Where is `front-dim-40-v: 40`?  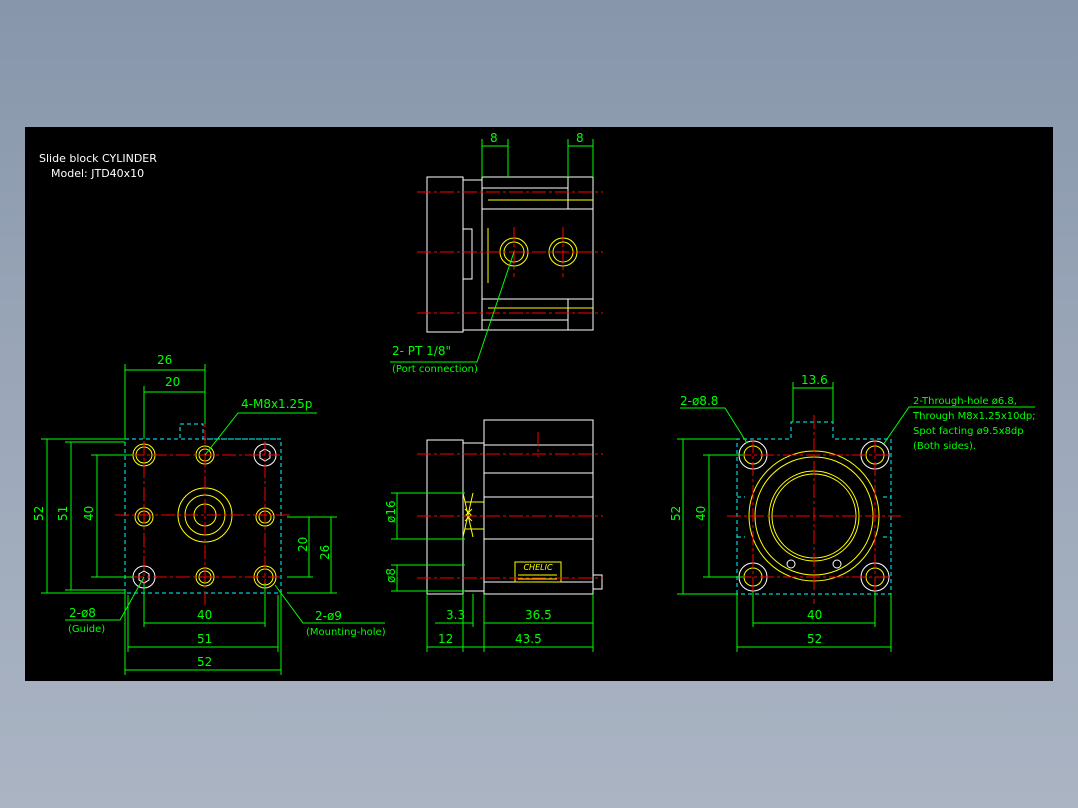
front-dim-40-v: 40 is located at coordinates (89, 513).